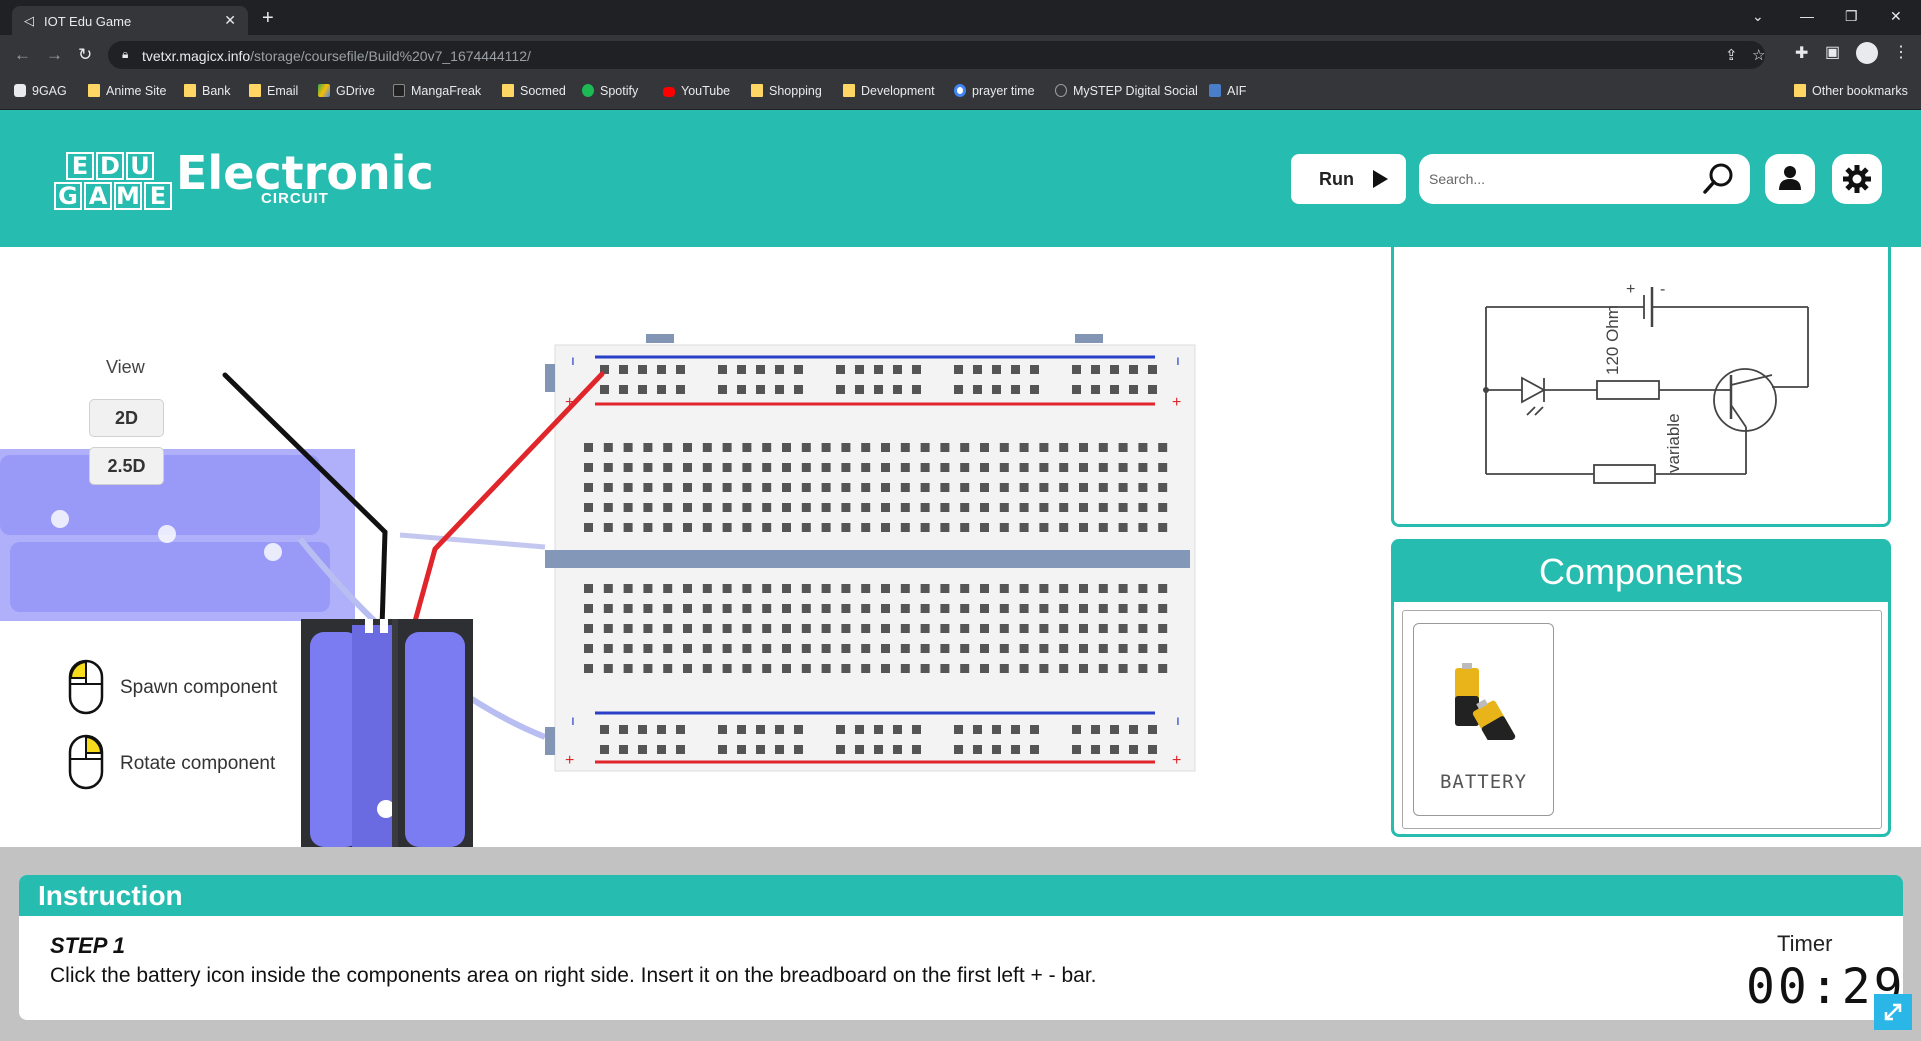  I want to click on search-input, so click(1559, 179).